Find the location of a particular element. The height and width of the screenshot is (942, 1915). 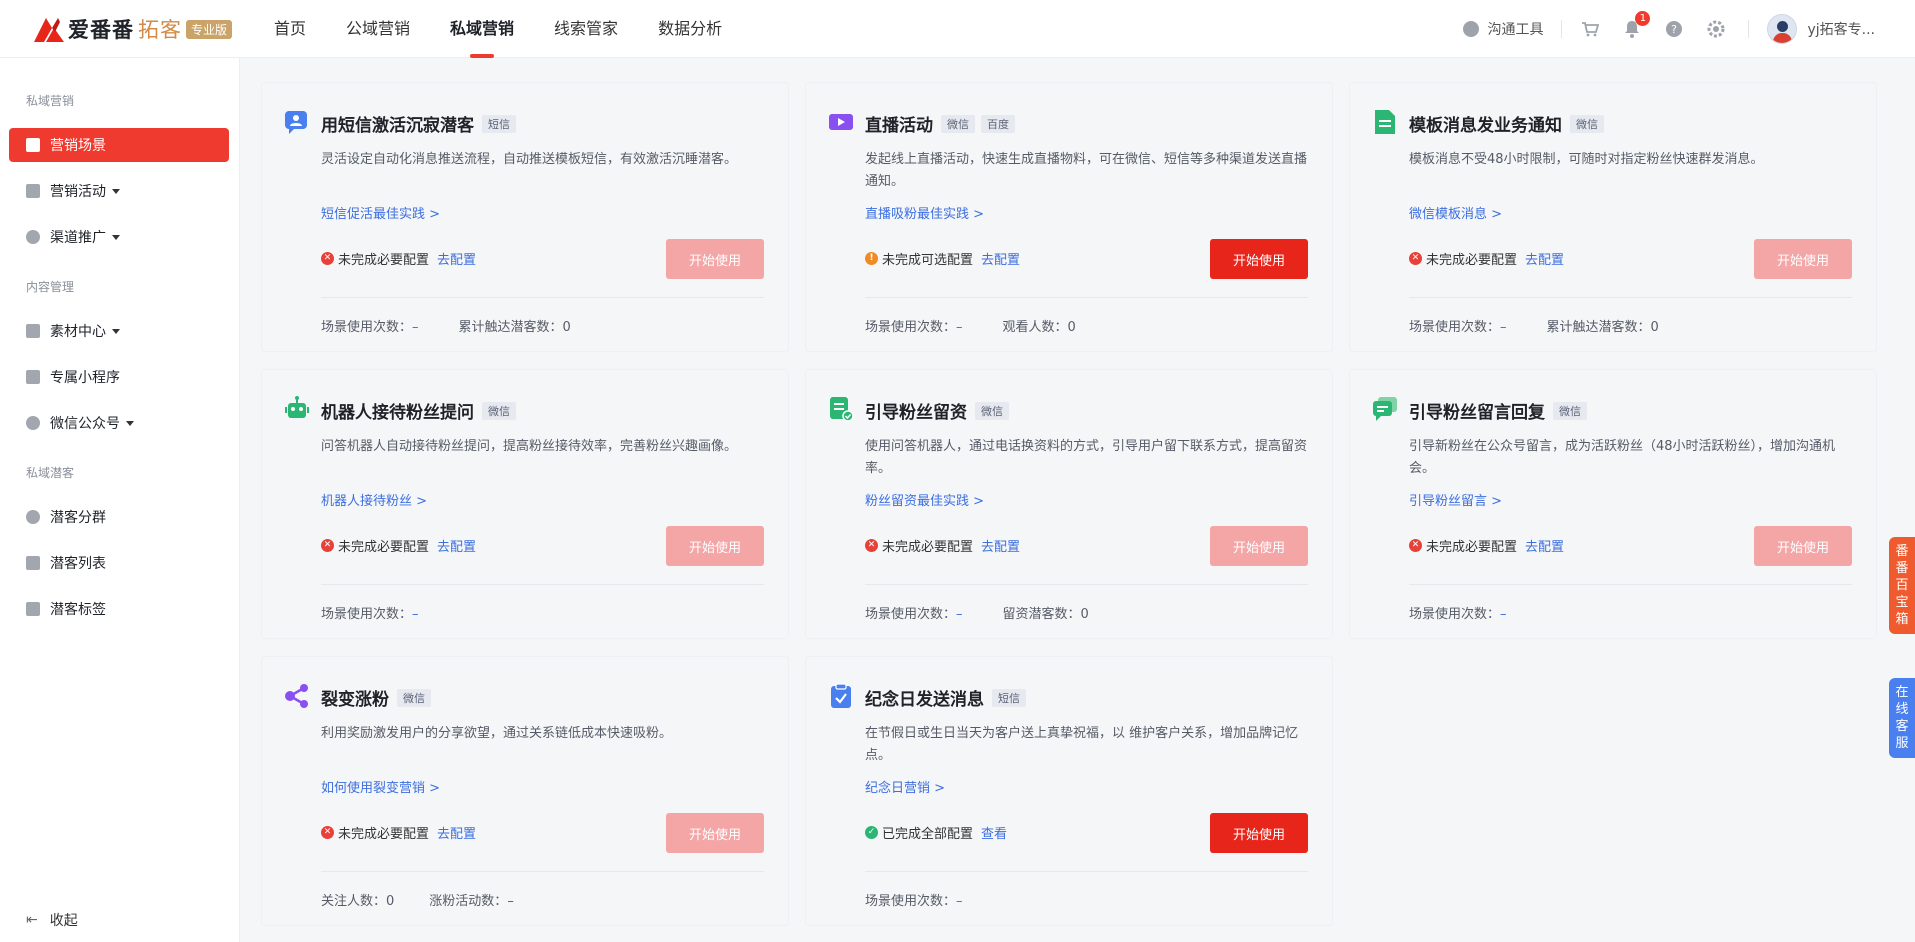

collapse-icon: ⇤ is located at coordinates (32, 920).